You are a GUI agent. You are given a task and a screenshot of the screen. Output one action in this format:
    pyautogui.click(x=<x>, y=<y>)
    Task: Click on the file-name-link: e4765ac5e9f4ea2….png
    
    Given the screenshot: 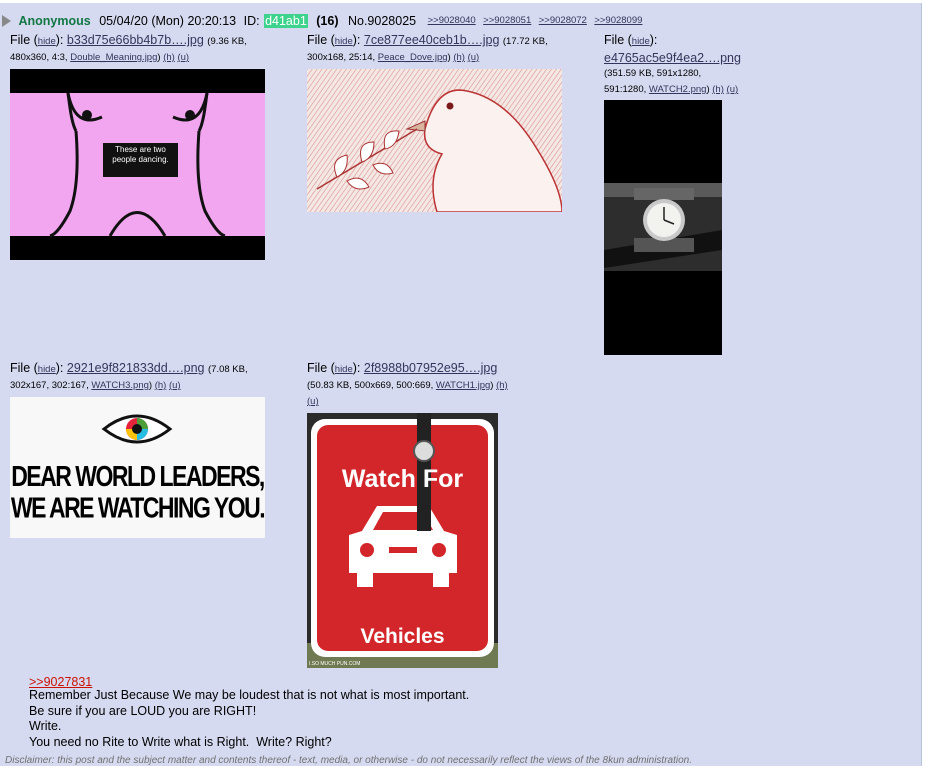 What is the action you would take?
    pyautogui.click(x=672, y=58)
    